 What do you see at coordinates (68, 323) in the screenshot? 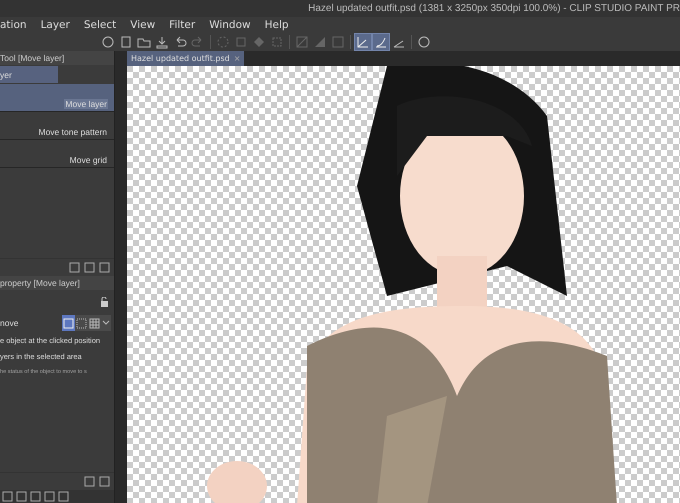
I see `mode-button` at bounding box center [68, 323].